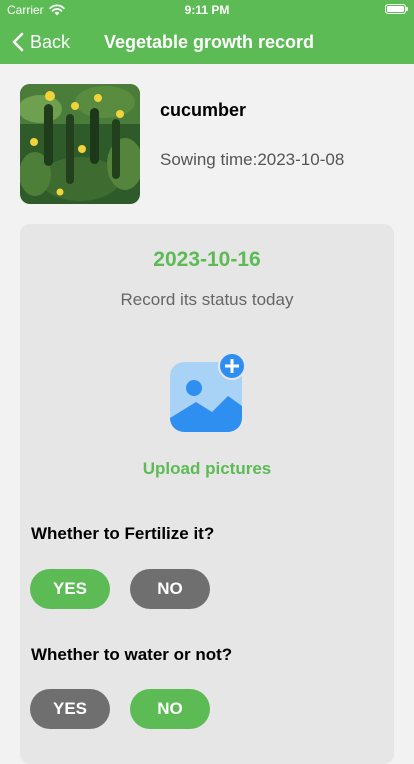 The height and width of the screenshot is (764, 414). I want to click on image-add-icon, so click(208, 392).